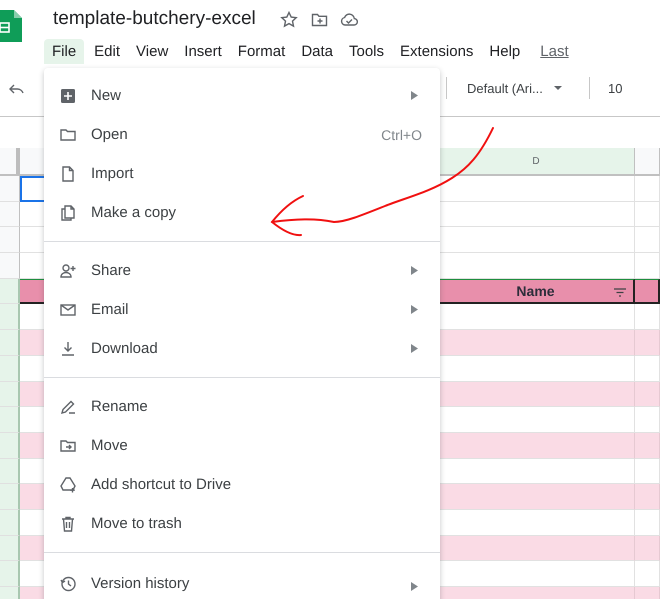  Describe the element at coordinates (107, 51) in the screenshot. I see `menu-item: Edit` at that location.